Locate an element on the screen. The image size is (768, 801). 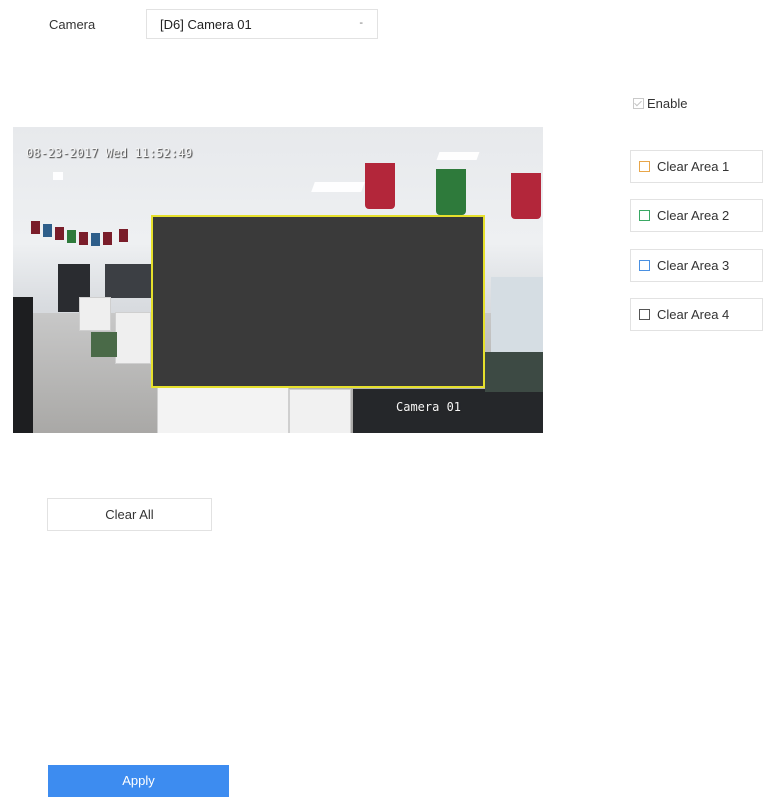
clear-area-3-button: Clear Area 3 is located at coordinates (696, 265).